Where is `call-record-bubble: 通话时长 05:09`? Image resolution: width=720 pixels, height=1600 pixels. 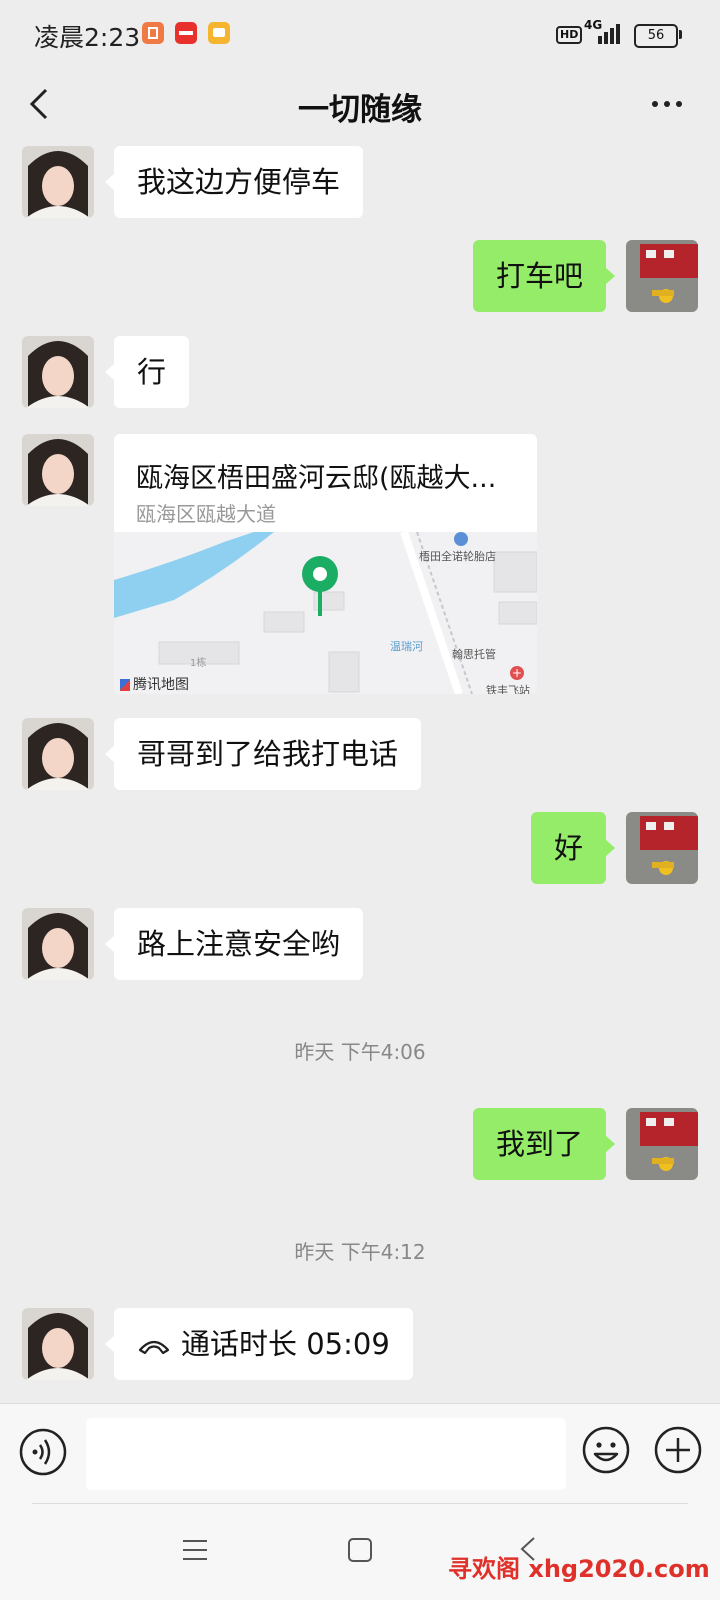
call-record-bubble: 通话时长 05:09 is located at coordinates (259, 1344).